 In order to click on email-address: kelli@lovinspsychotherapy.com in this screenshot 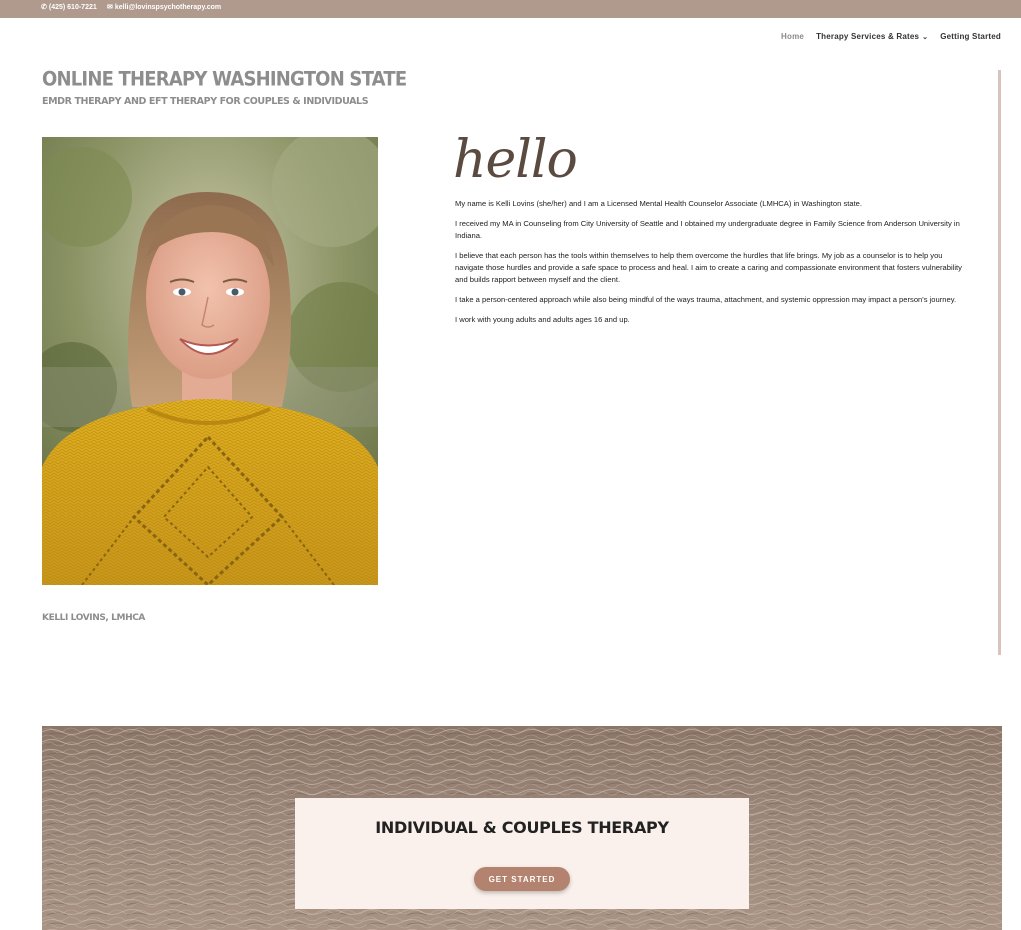, I will do `click(168, 7)`.